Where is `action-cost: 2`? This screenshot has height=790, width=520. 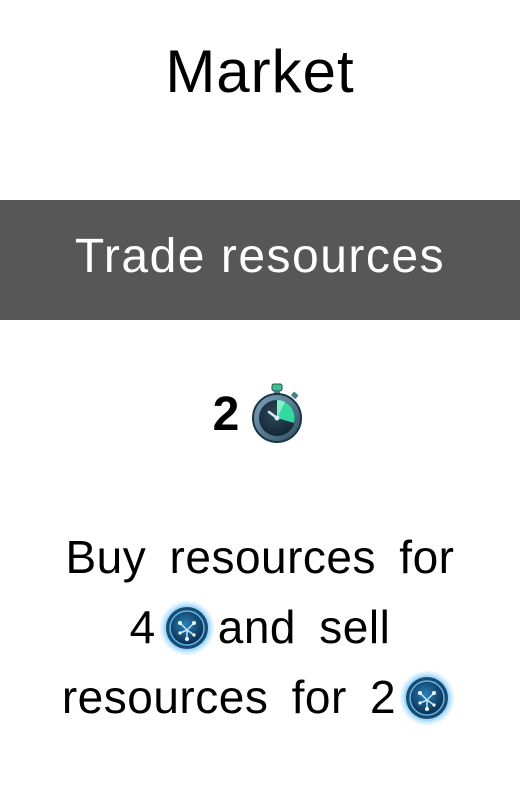 action-cost: 2 is located at coordinates (260, 413).